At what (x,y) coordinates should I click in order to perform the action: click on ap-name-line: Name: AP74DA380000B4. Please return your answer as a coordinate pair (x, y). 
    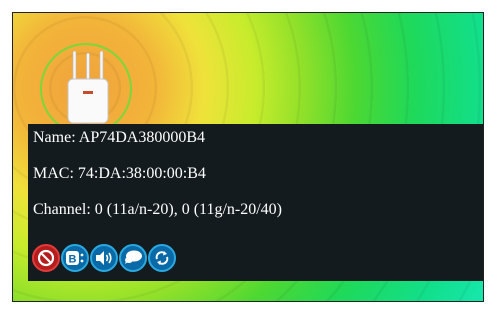
    Looking at the image, I should click on (258, 137).